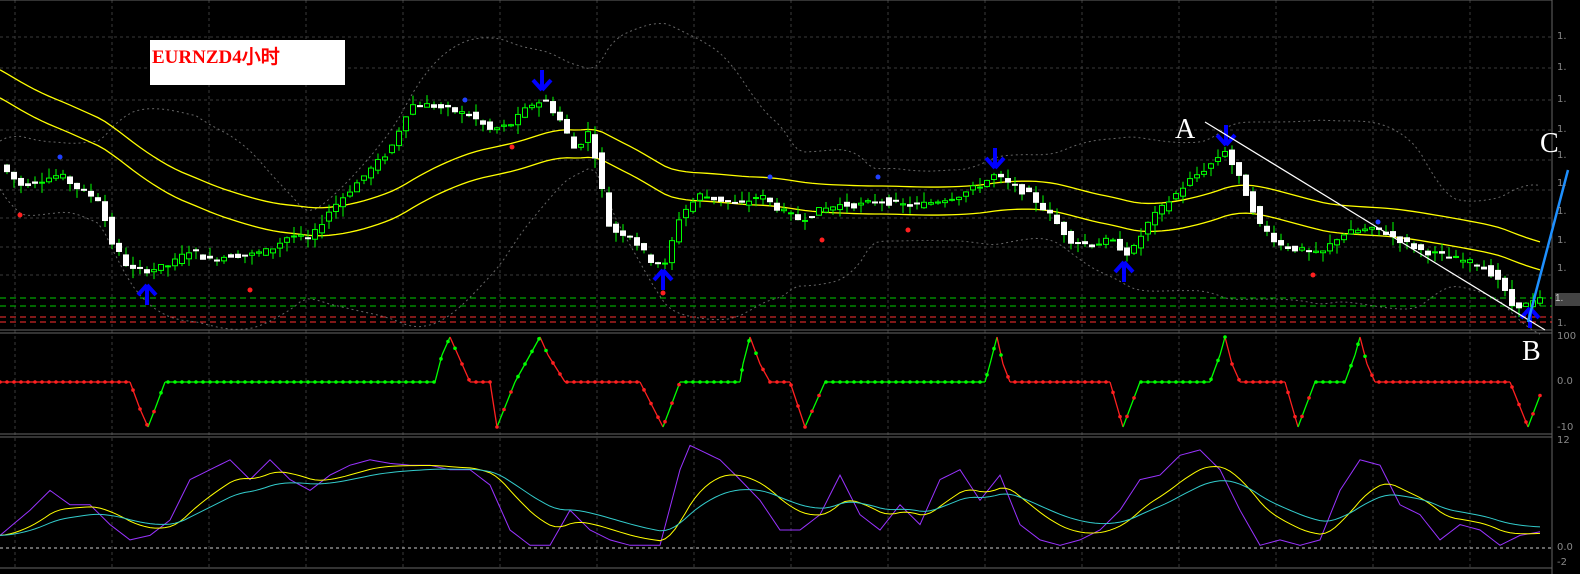  What do you see at coordinates (1185, 129) in the screenshot?
I see `annotation-a: A` at bounding box center [1185, 129].